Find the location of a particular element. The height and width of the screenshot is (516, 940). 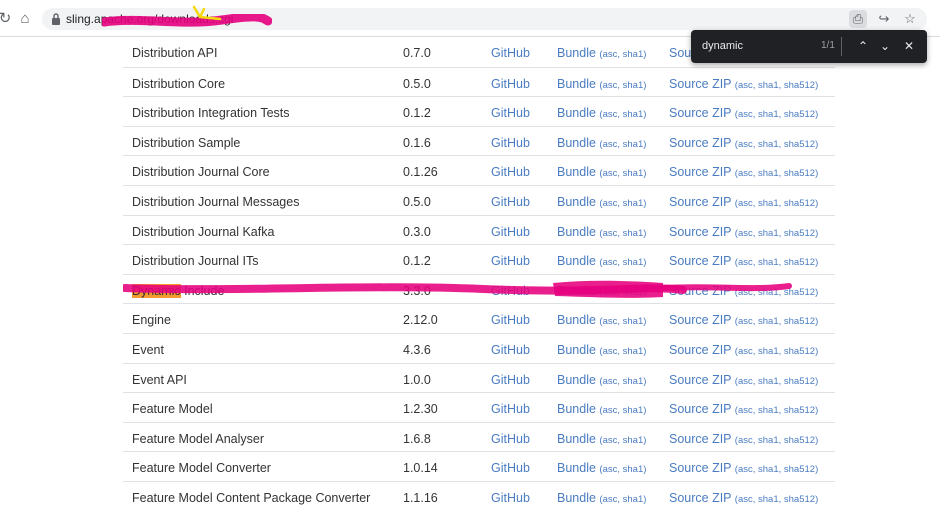

module-version: 1.2.30 is located at coordinates (420, 409).